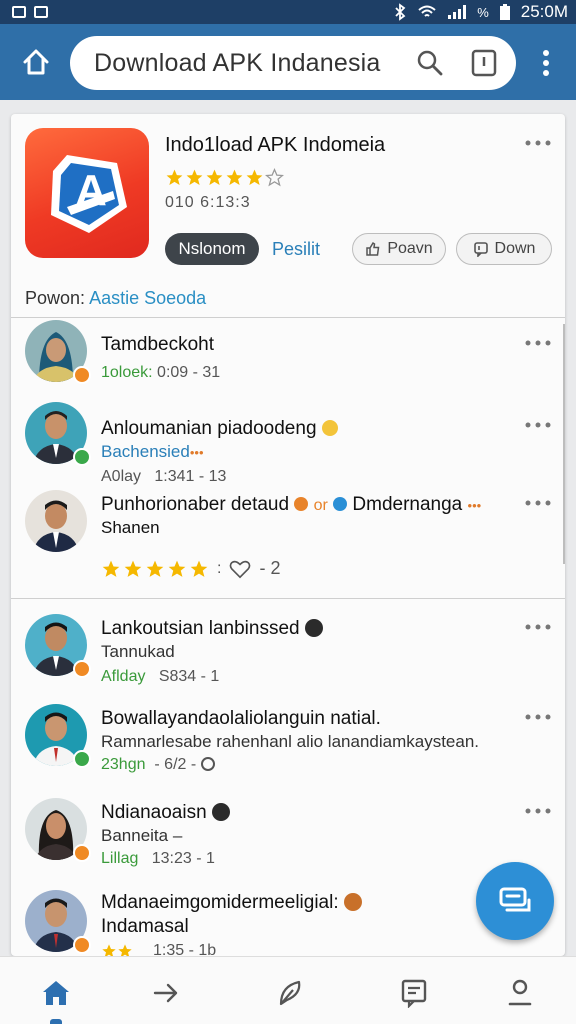 Image resolution: width=576 pixels, height=1024 pixels. I want to click on search-icon, so click(430, 63).